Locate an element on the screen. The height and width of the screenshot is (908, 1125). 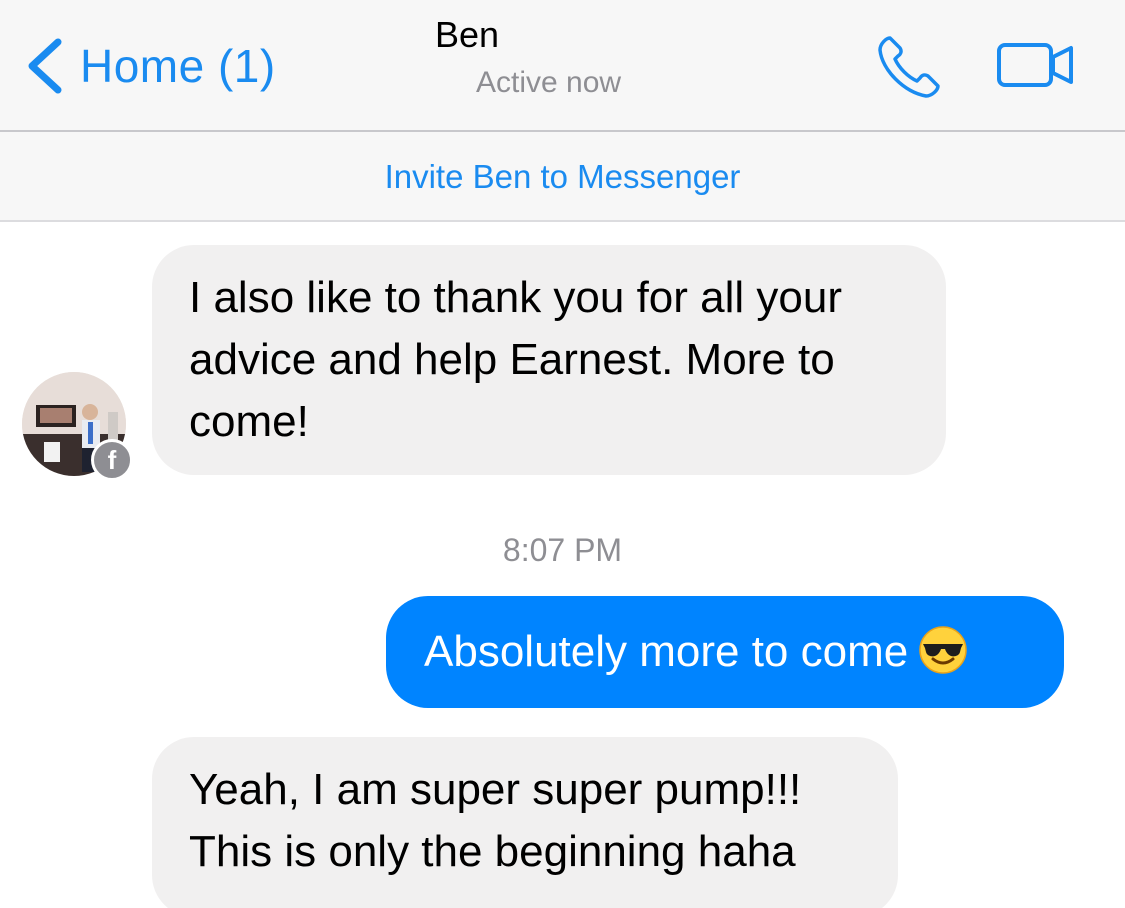
contact-name: Ben is located at coordinates (467, 35).